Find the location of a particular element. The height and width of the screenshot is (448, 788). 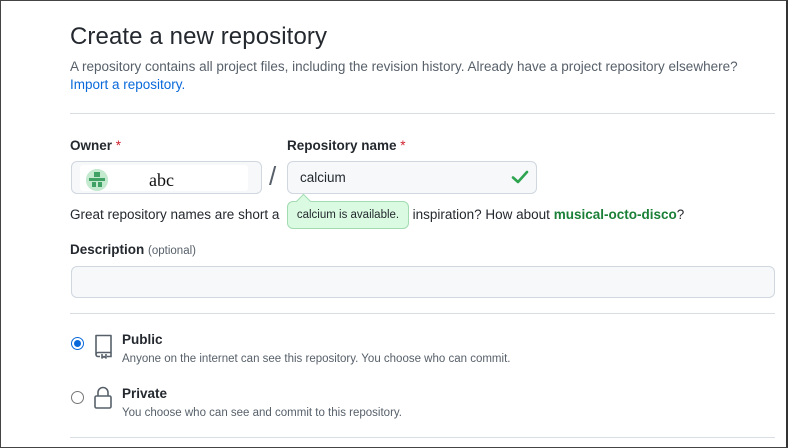

repo-icon is located at coordinates (103, 346).